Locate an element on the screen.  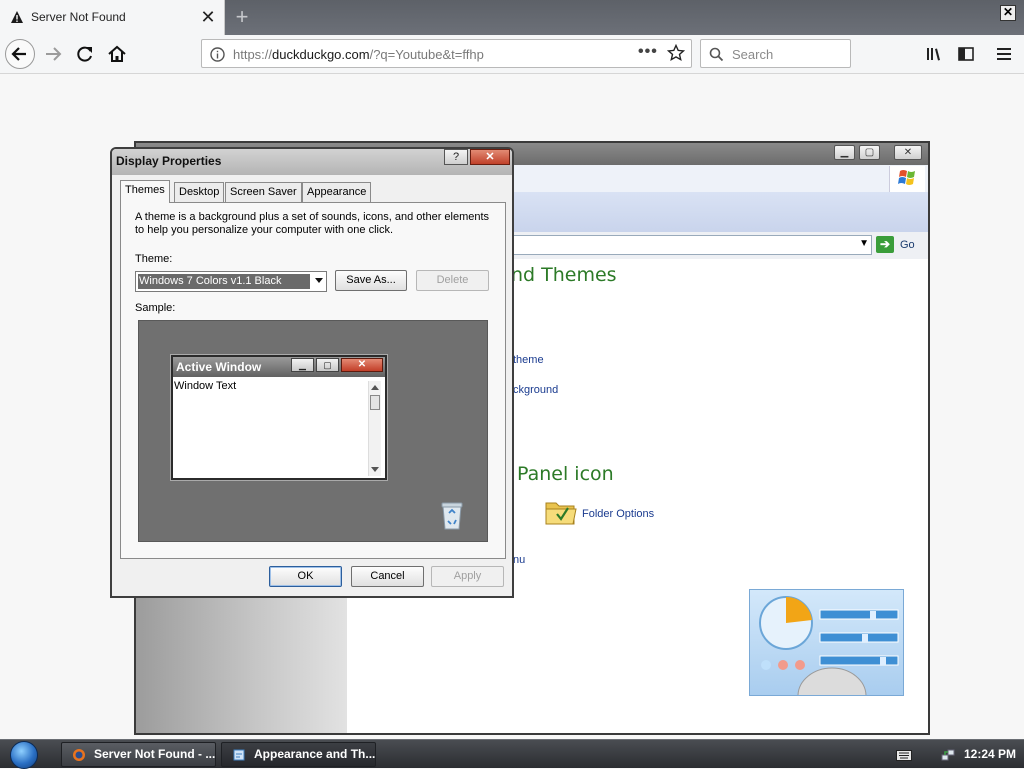
network-icon is located at coordinates (948, 755).